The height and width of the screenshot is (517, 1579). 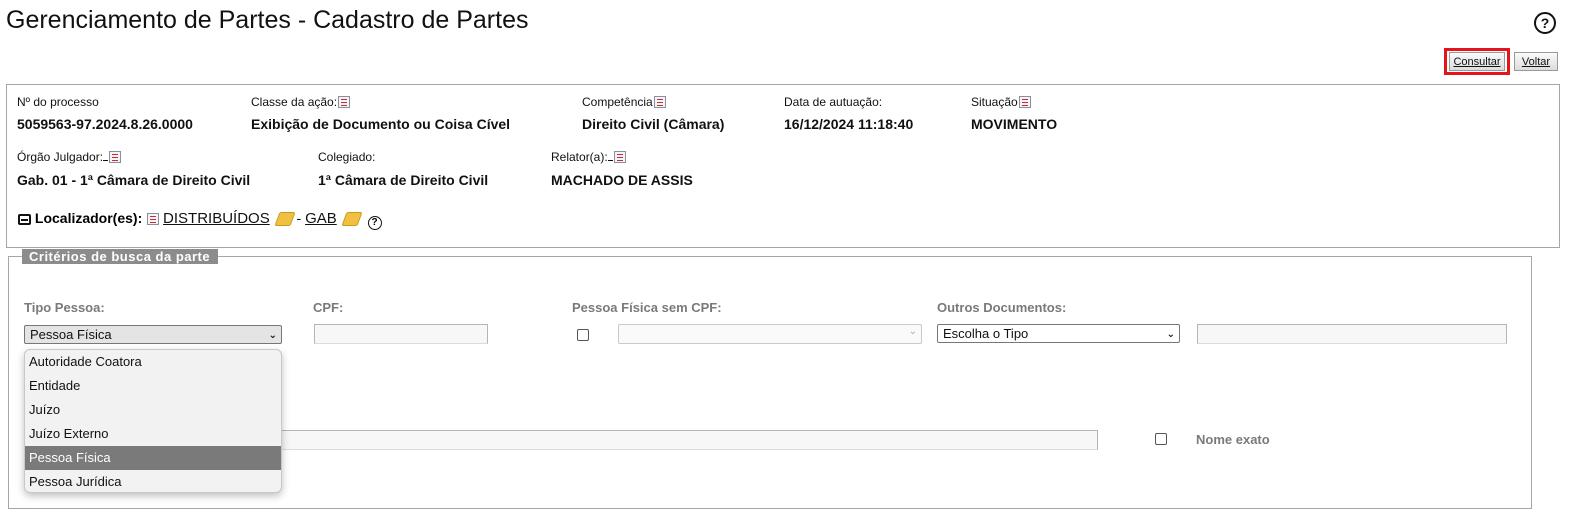 What do you see at coordinates (58, 102) in the screenshot?
I see `numero-processo-label: Nº do processo` at bounding box center [58, 102].